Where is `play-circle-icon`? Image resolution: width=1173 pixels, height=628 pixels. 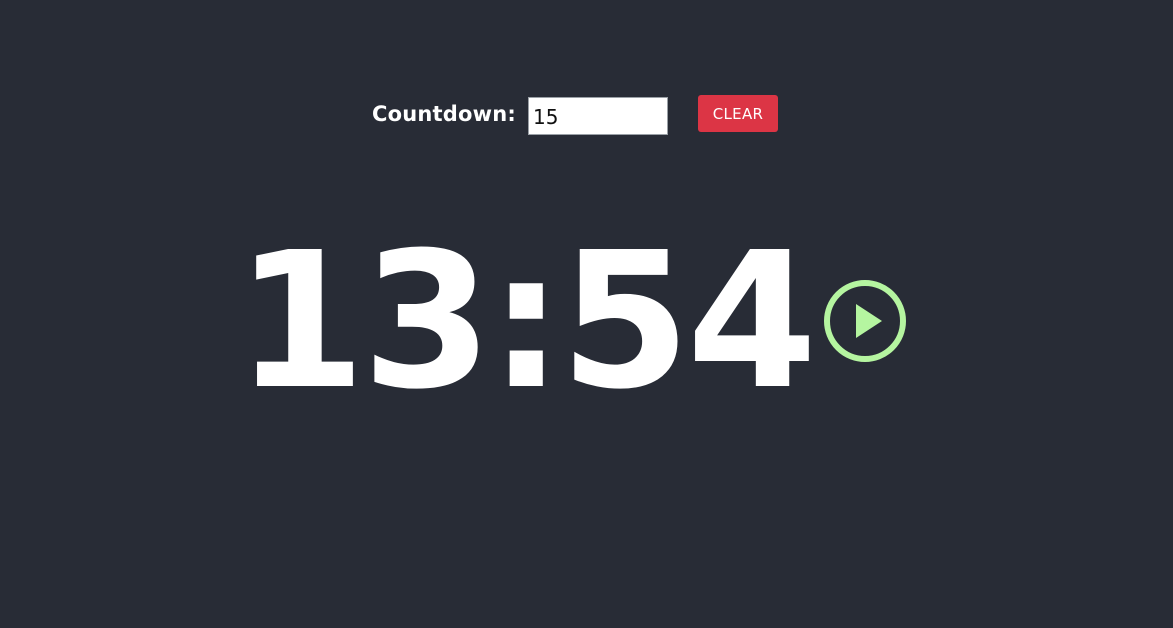 play-circle-icon is located at coordinates (865, 321).